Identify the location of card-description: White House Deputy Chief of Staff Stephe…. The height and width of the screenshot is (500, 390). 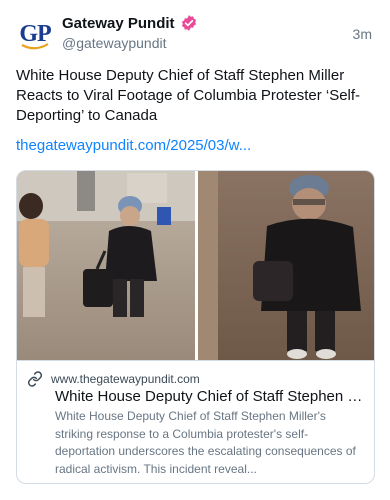
(205, 442).